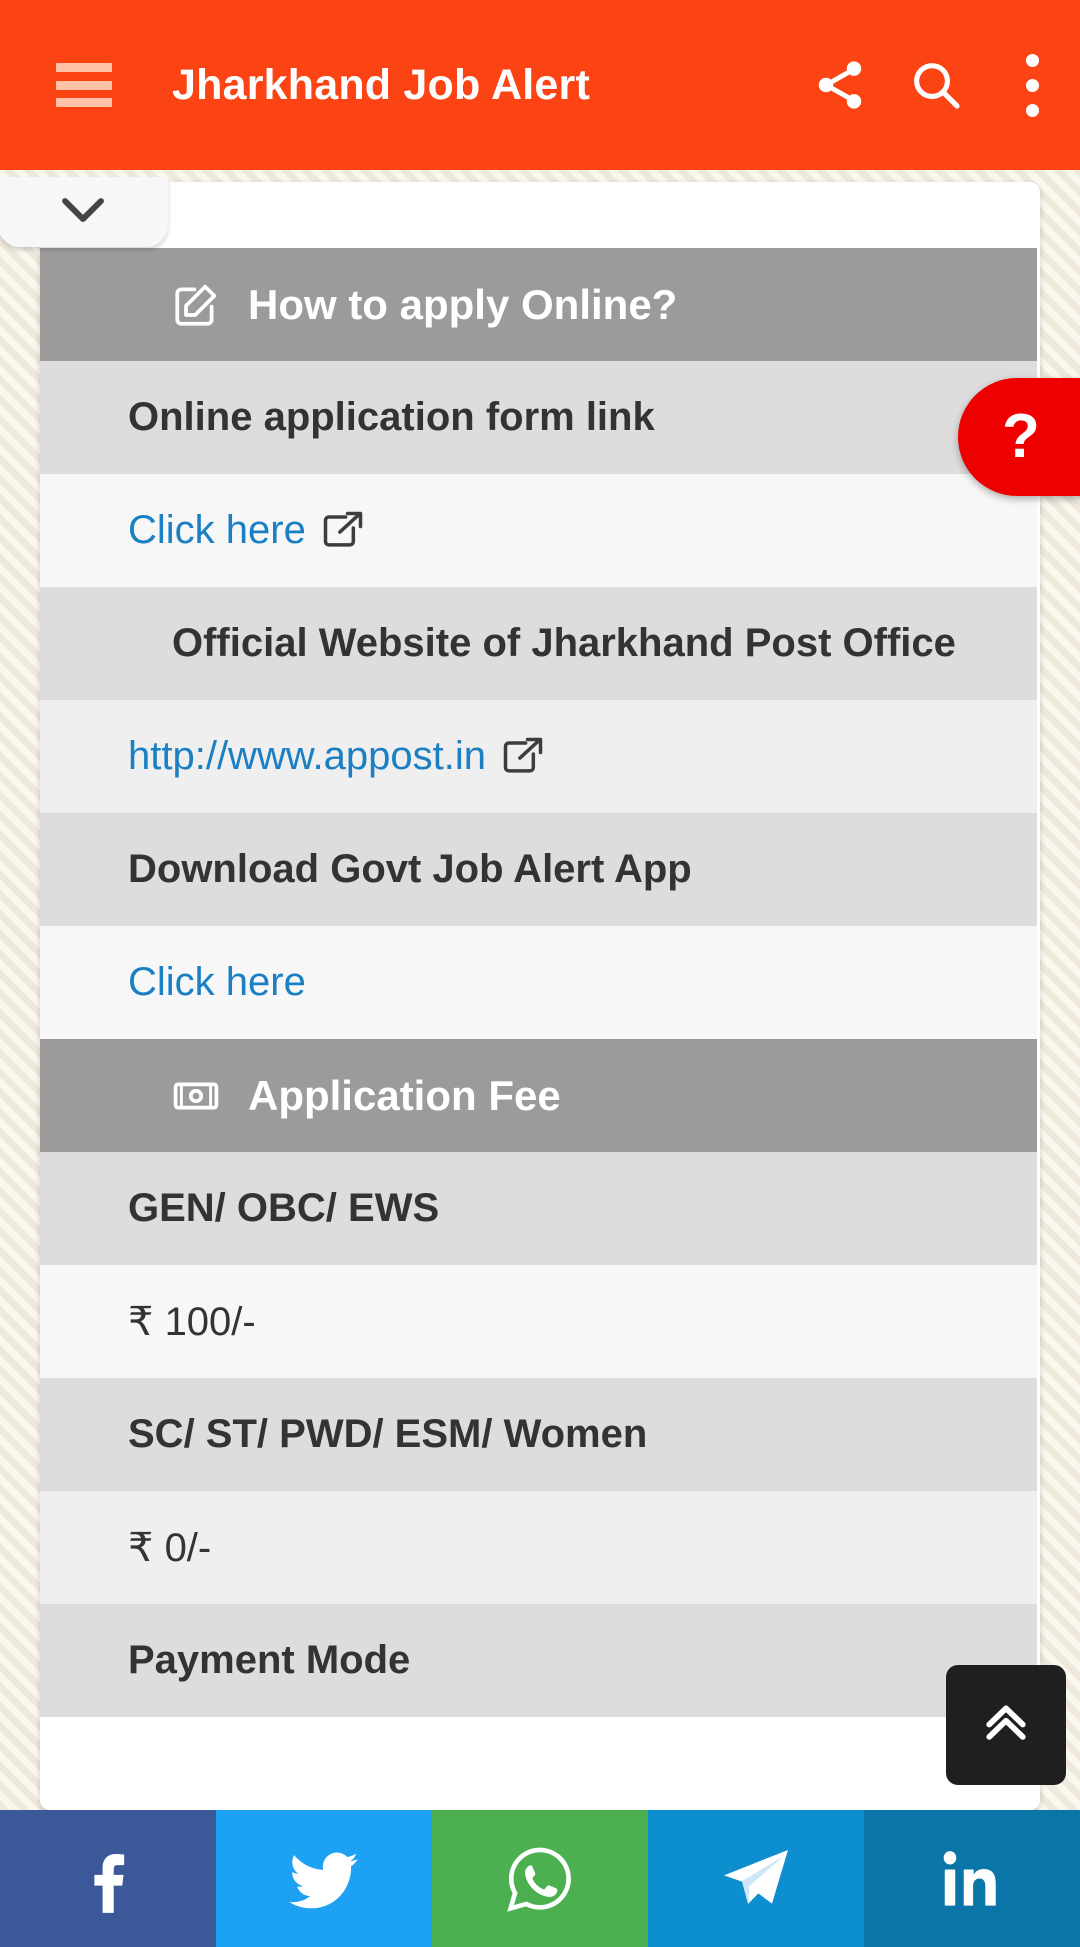 Image resolution: width=1080 pixels, height=1947 pixels. What do you see at coordinates (192, 1321) in the screenshot?
I see `table-cell-value: ₹ 100/-` at bounding box center [192, 1321].